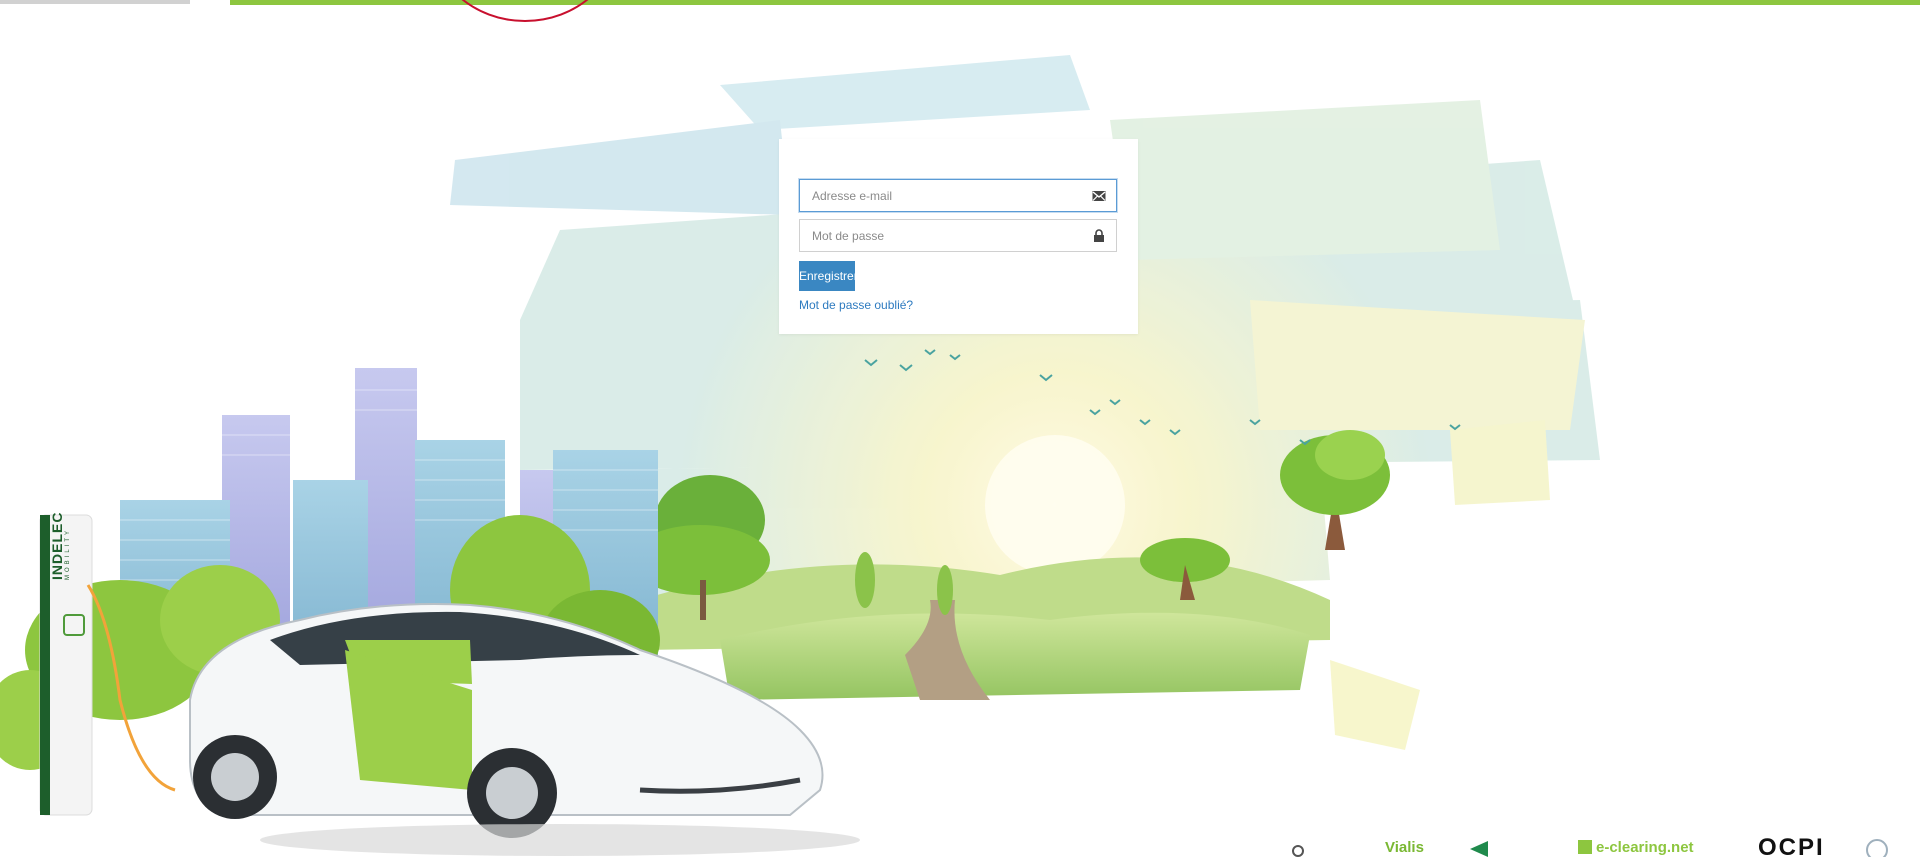  I want to click on charger-brand-label: INDELEC, so click(57, 545).